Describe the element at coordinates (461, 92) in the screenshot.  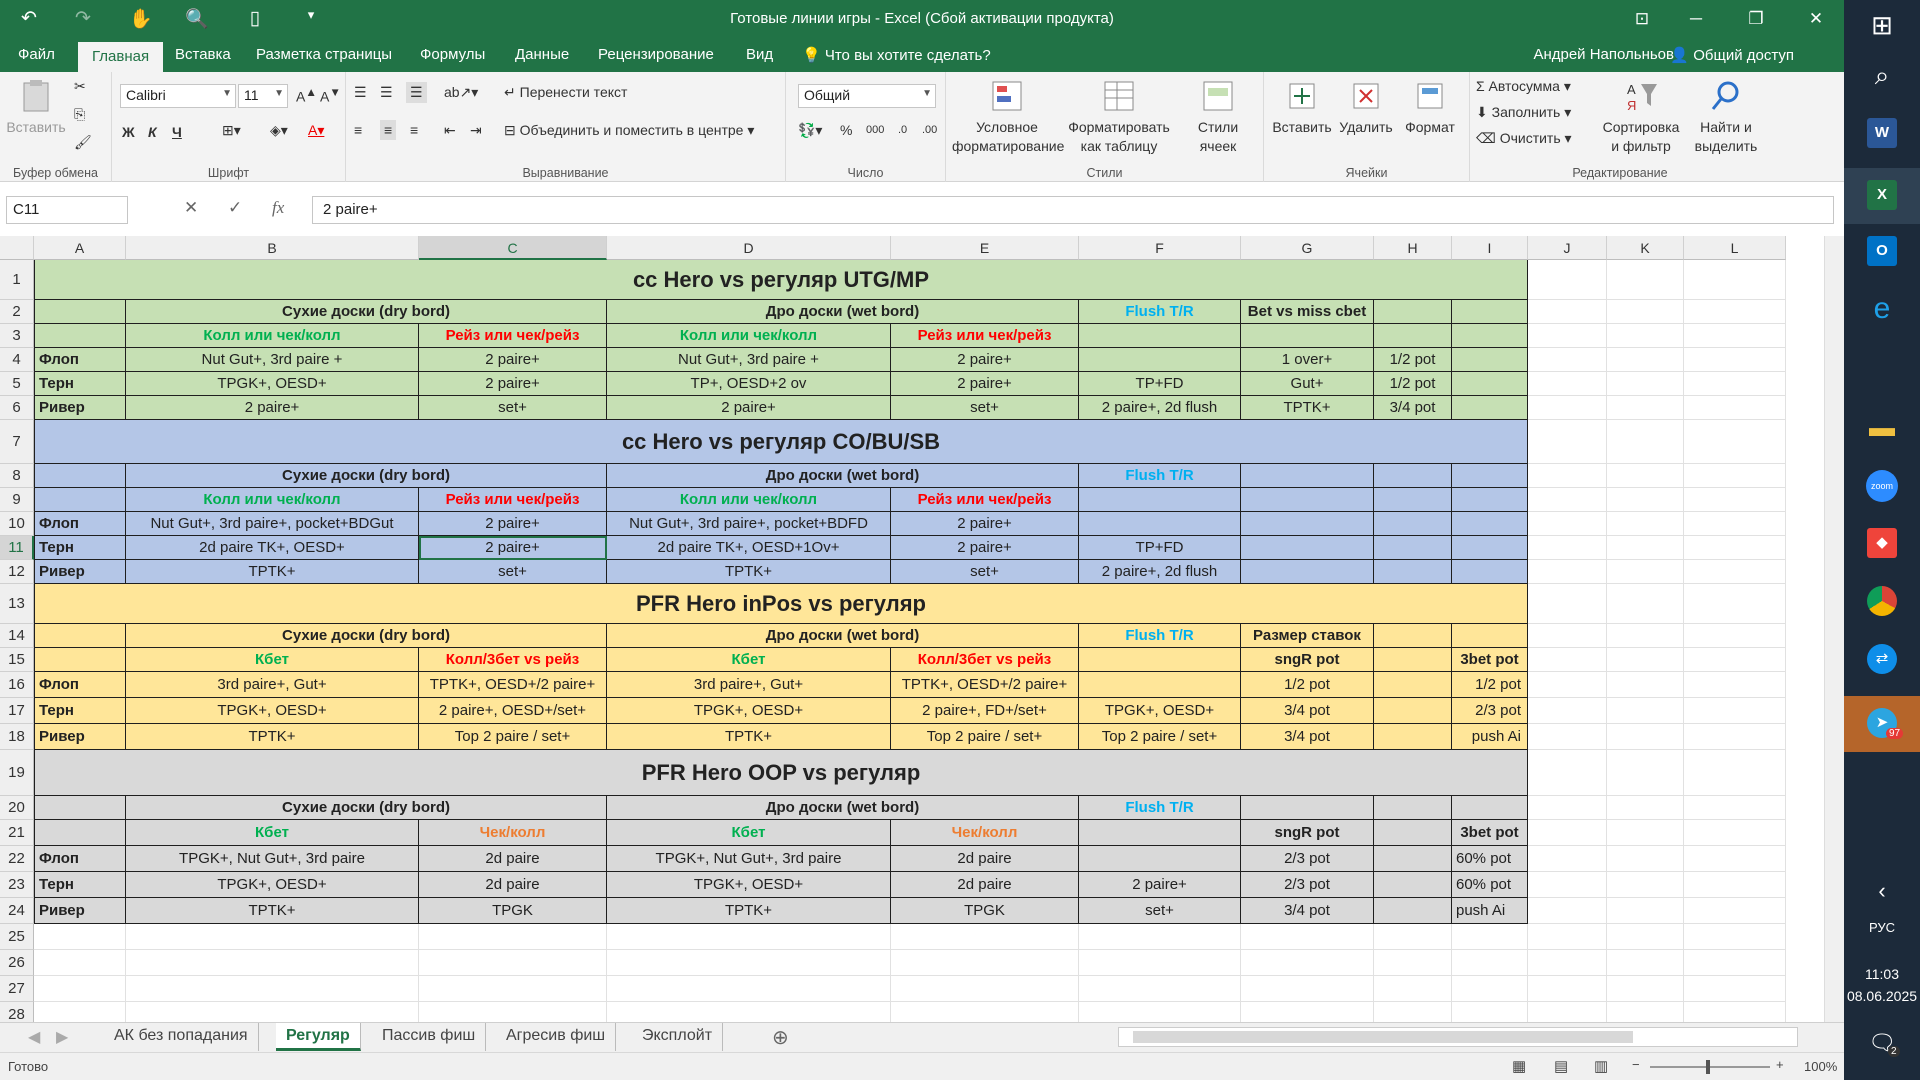
I see `orientation-icon: ab↗▾` at that location.